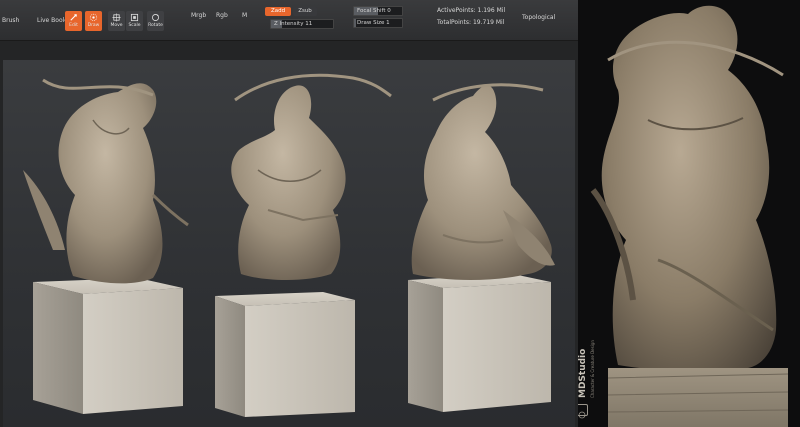 Image resolution: width=800 pixels, height=427 pixels. Describe the element at coordinates (93, 25) in the screenshot. I see `draw-label: Draw` at that location.